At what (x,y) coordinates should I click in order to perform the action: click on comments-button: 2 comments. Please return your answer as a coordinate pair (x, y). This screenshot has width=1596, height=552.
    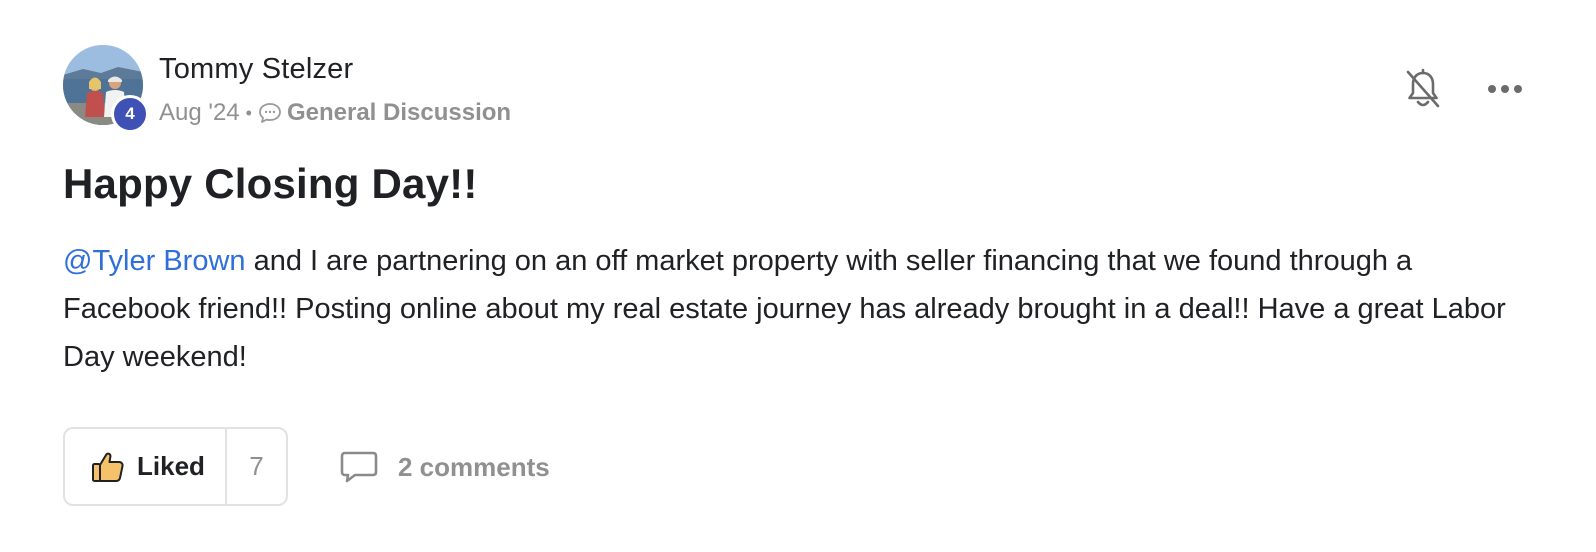
    Looking at the image, I should click on (445, 467).